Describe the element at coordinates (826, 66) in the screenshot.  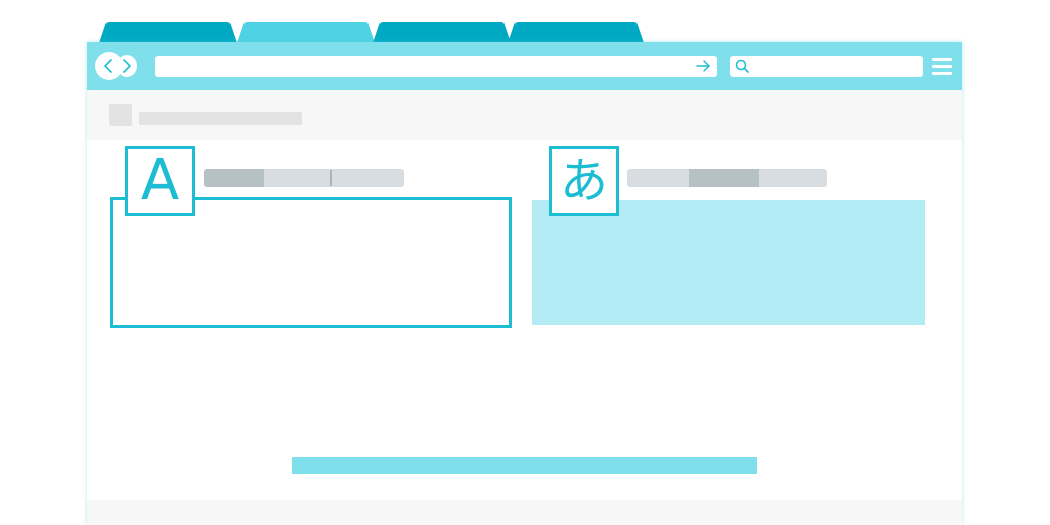
I see `search-input` at that location.